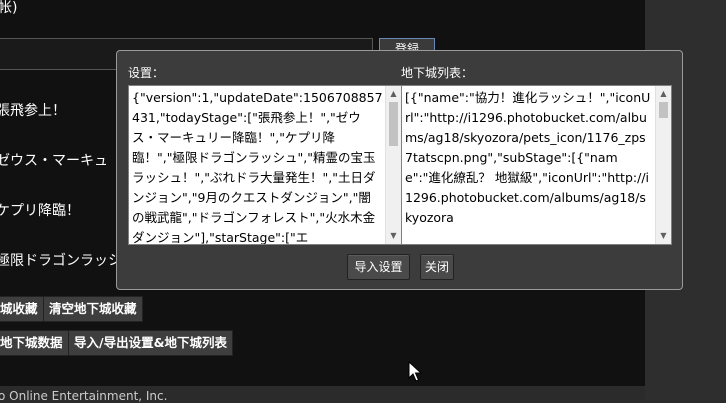  What do you see at coordinates (61, 261) in the screenshot?
I see `list-item: 極限ドラゴンラッシ` at bounding box center [61, 261].